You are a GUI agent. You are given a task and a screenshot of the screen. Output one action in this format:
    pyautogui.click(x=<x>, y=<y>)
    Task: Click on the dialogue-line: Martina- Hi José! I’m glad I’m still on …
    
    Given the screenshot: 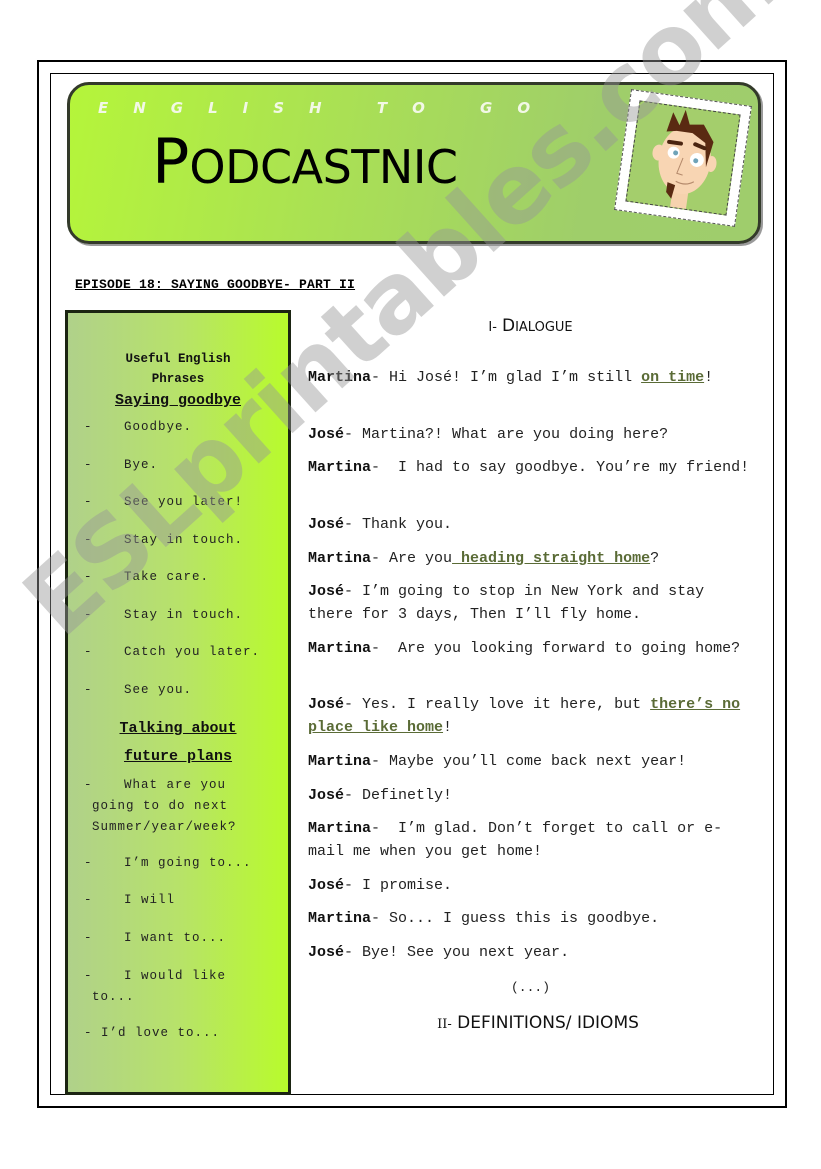 What is the action you would take?
    pyautogui.click(x=511, y=377)
    